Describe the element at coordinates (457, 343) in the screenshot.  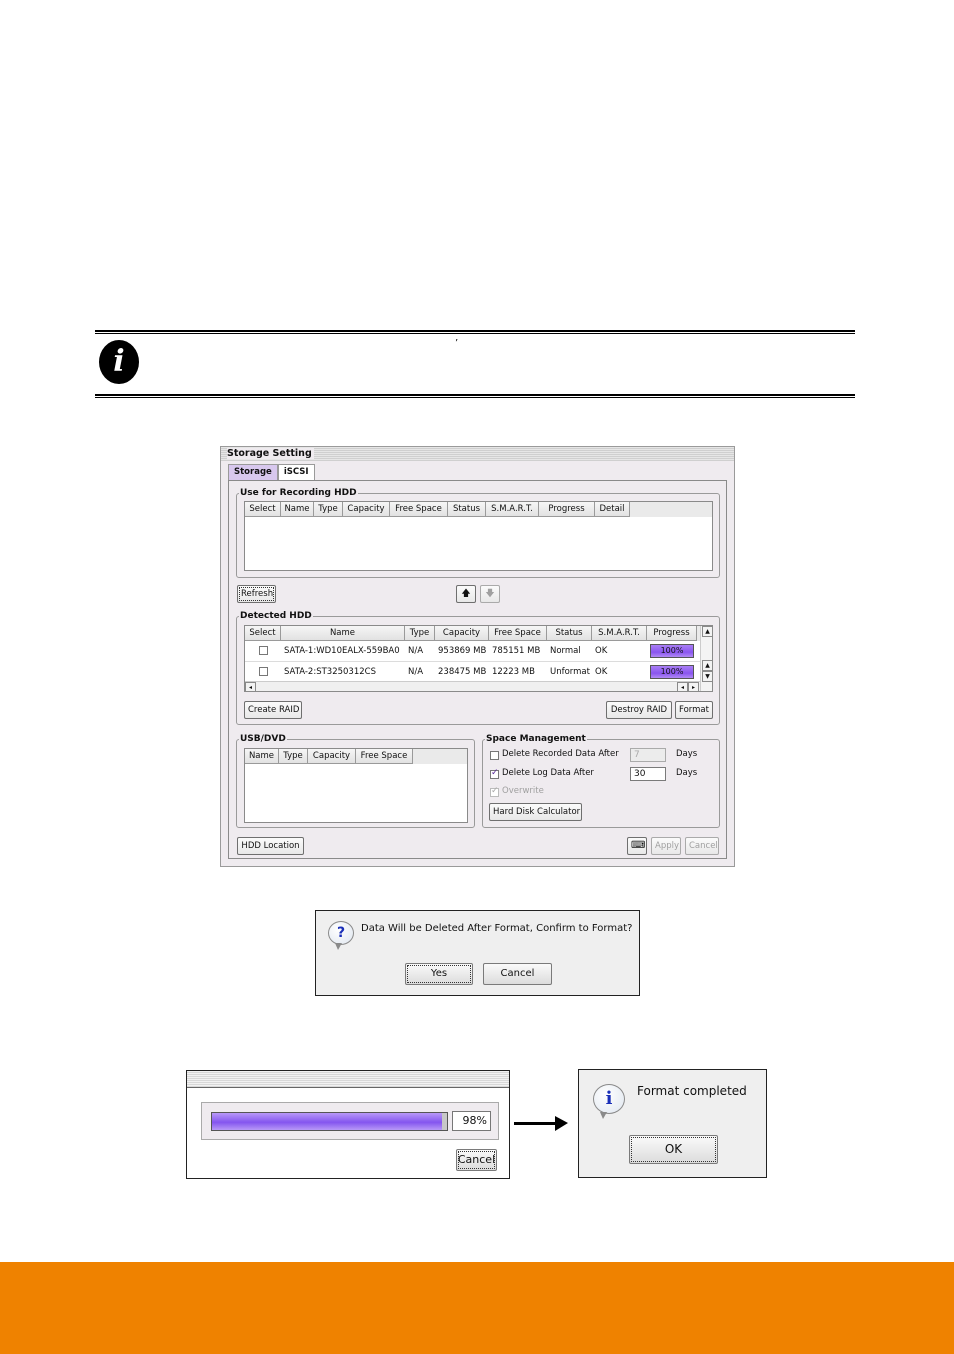
I see `note-text-fragment: ’` at that location.